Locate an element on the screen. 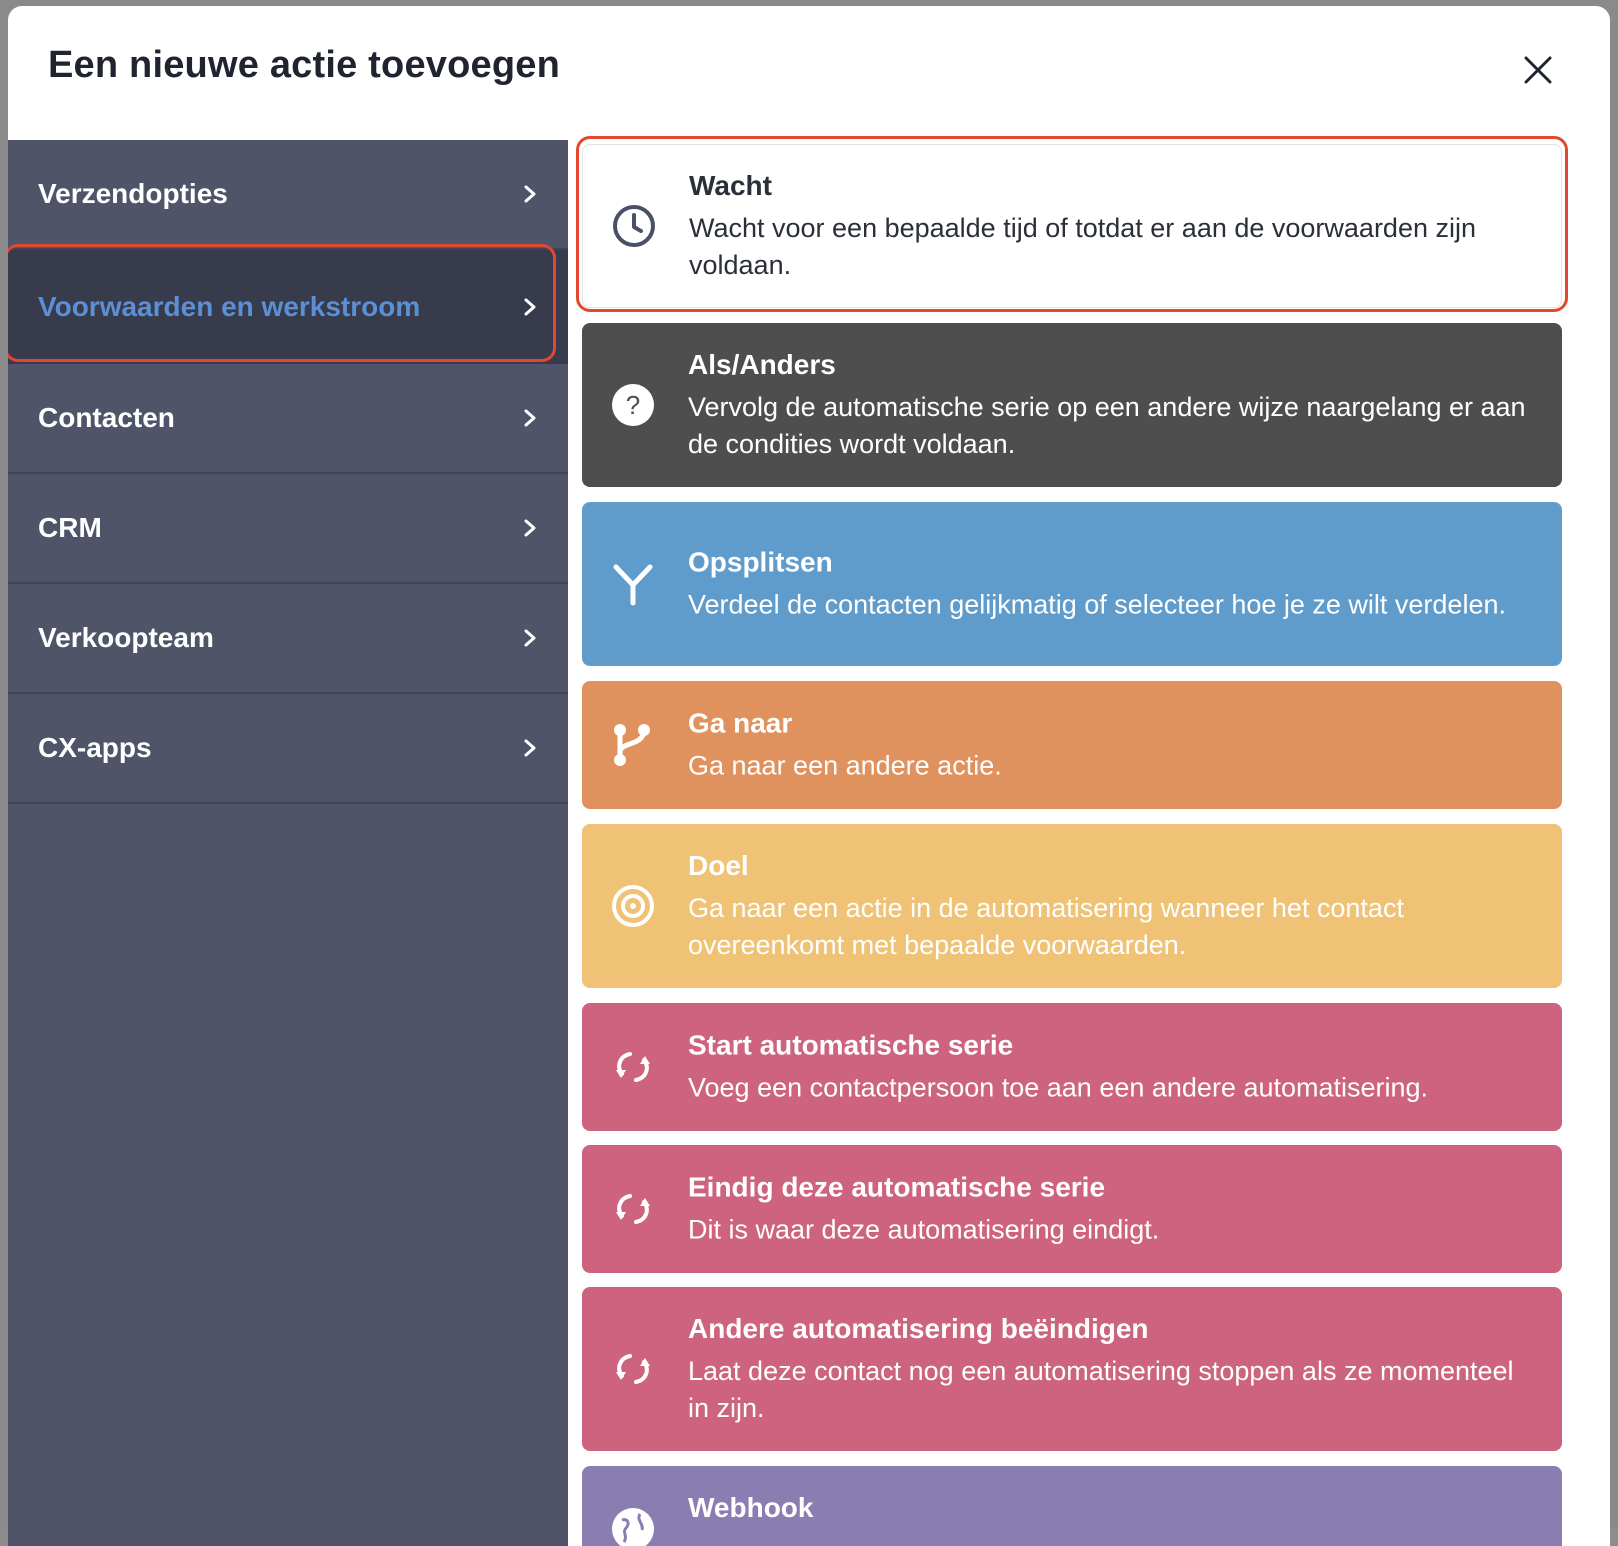  question-icon: ? is located at coordinates (633, 405).